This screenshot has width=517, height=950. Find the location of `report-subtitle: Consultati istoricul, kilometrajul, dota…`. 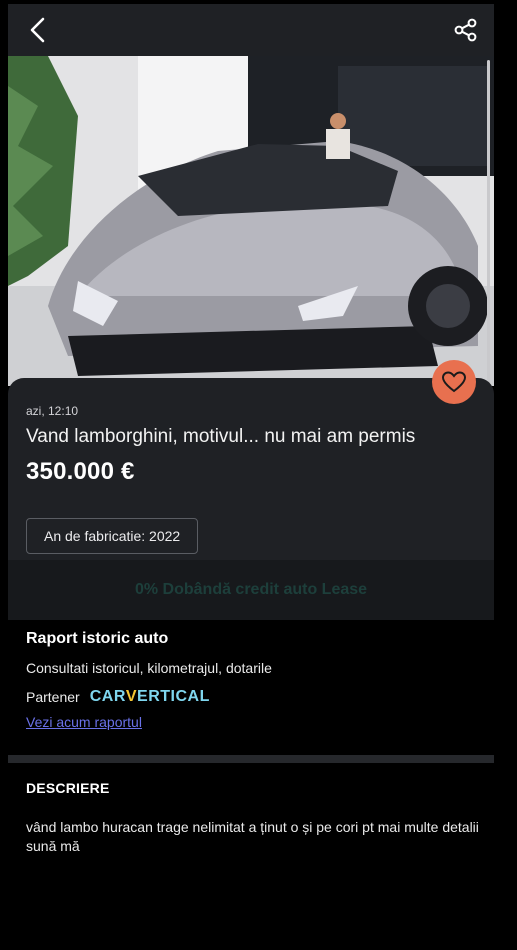

report-subtitle: Consultati istoricul, kilometrajul, dota… is located at coordinates (149, 668).